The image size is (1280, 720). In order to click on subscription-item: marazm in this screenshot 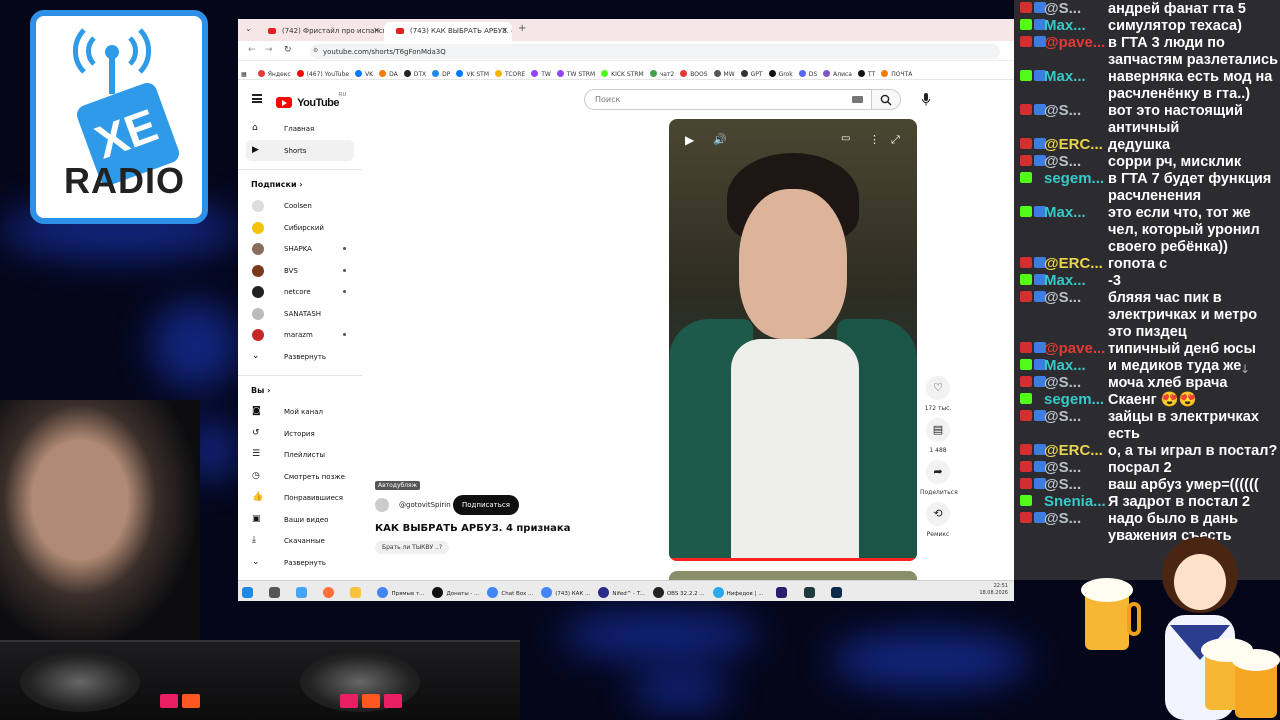, I will do `click(300, 335)`.